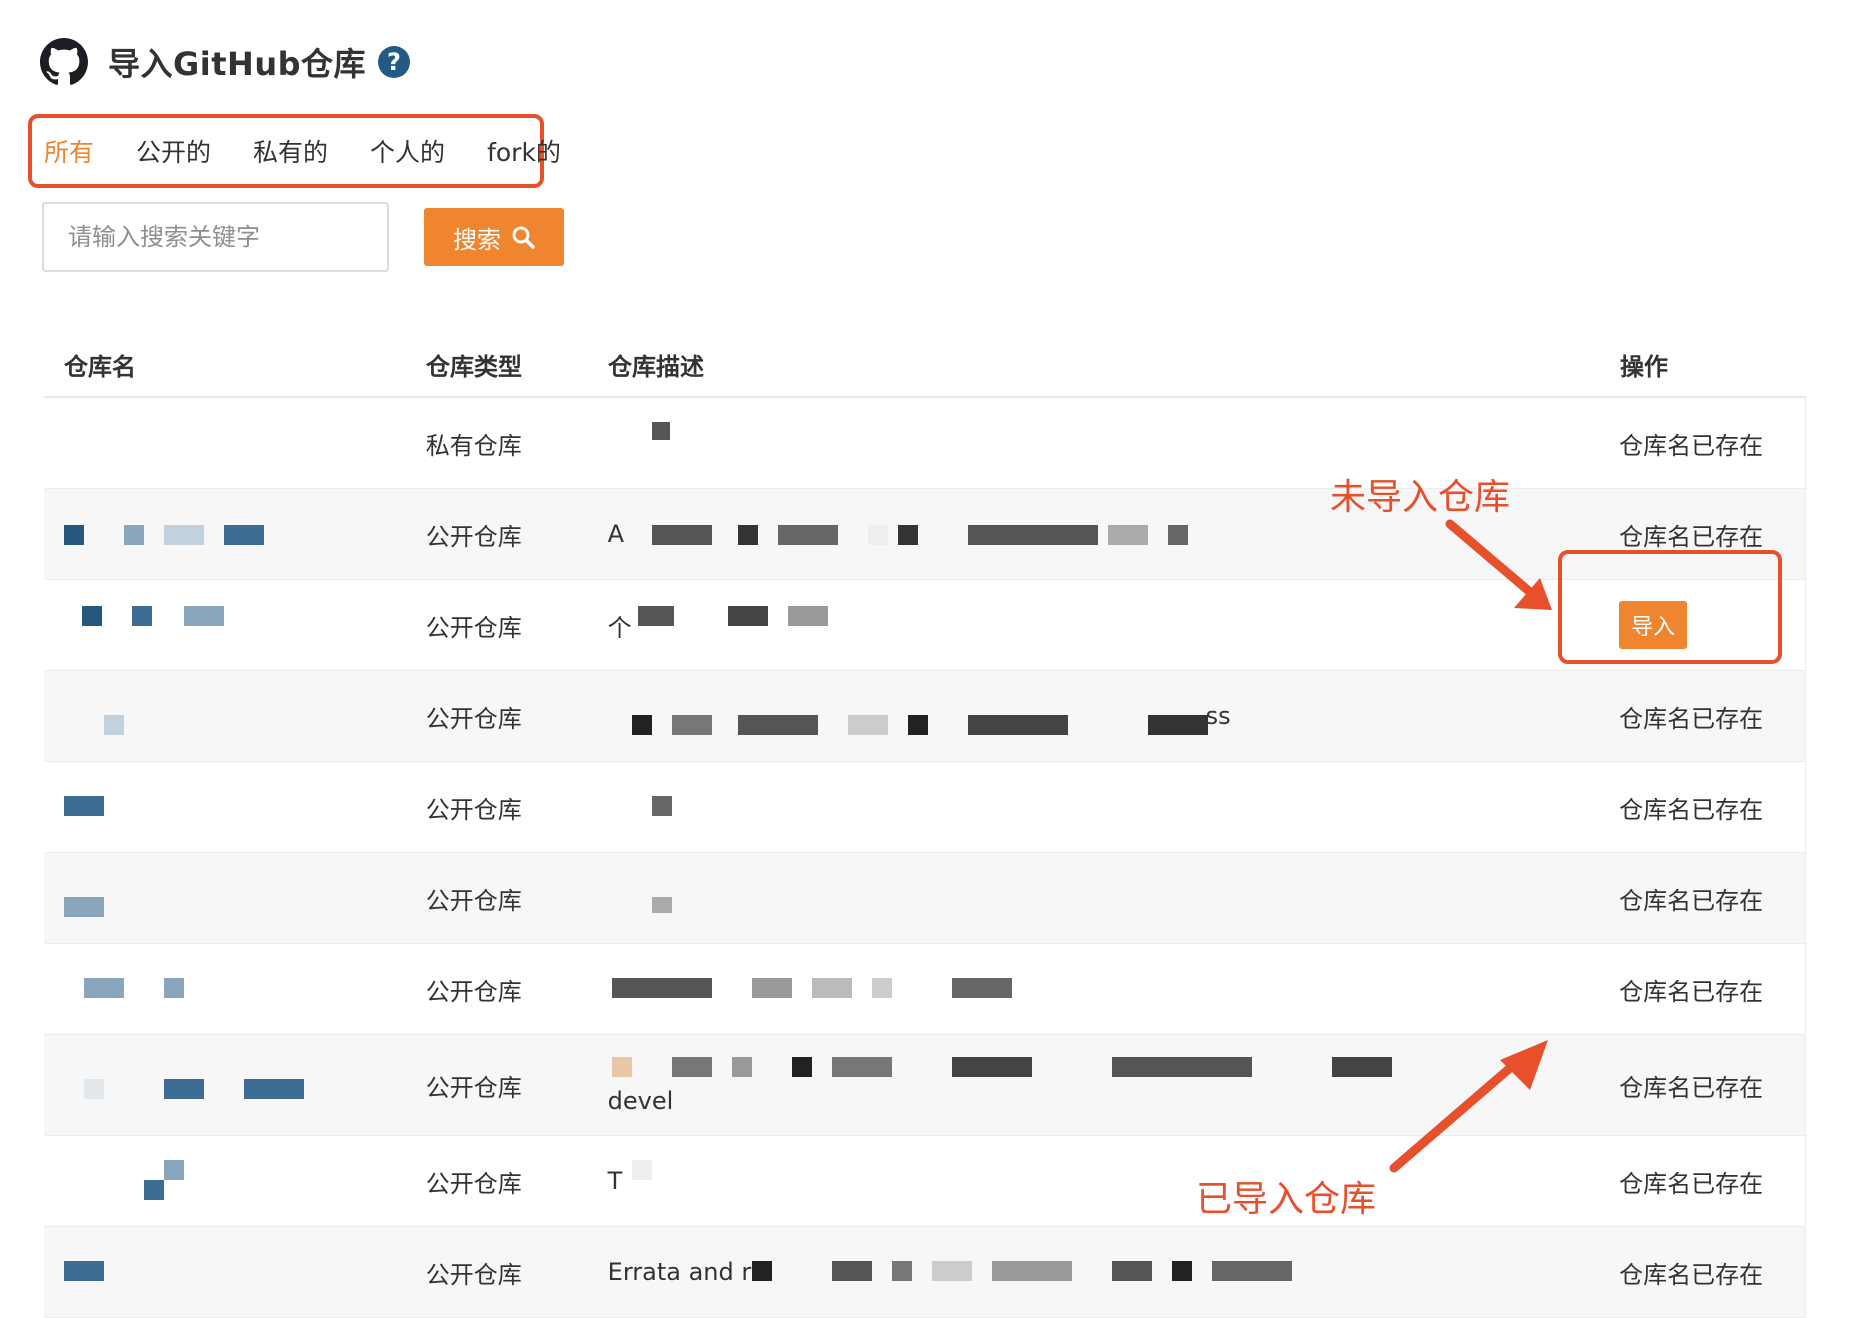  What do you see at coordinates (1490, 558) in the screenshot?
I see `arrow-not-imported` at bounding box center [1490, 558].